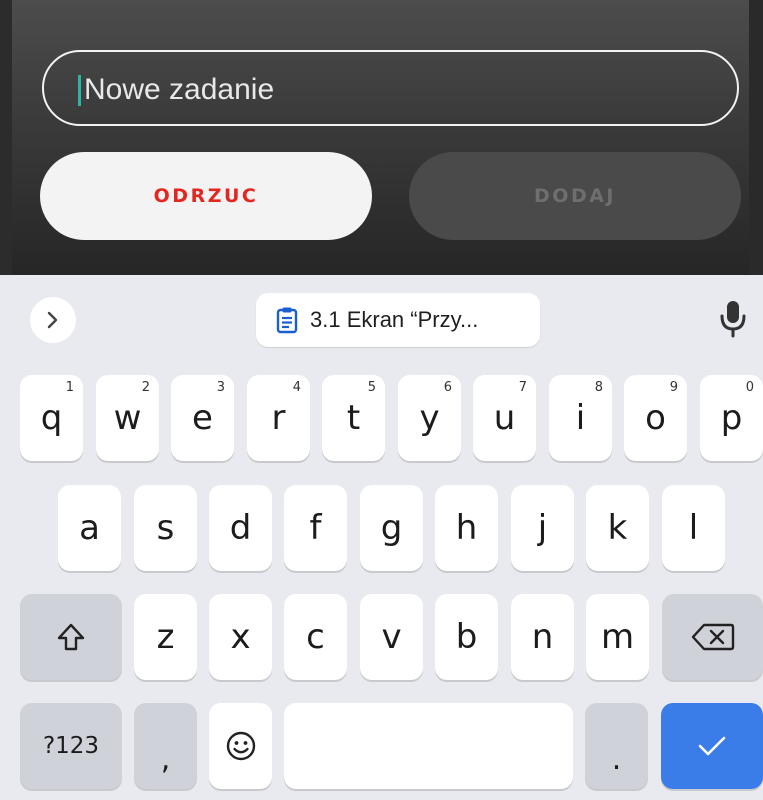  I want to click on key-w: 2w, so click(127, 418).